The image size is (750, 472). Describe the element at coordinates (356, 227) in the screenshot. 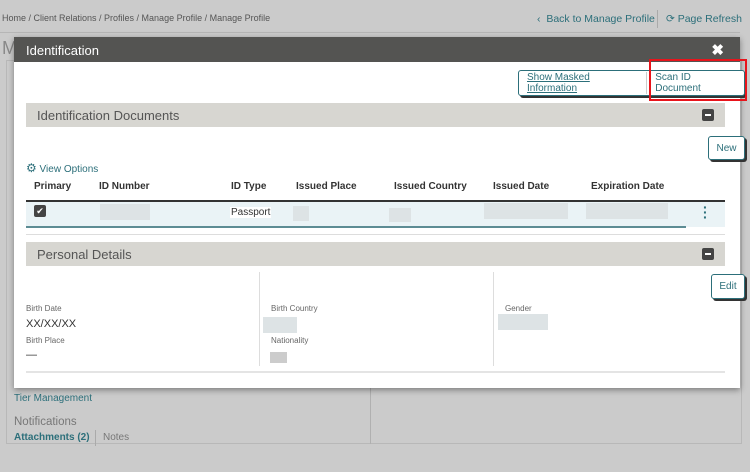

I see `row-underline` at that location.